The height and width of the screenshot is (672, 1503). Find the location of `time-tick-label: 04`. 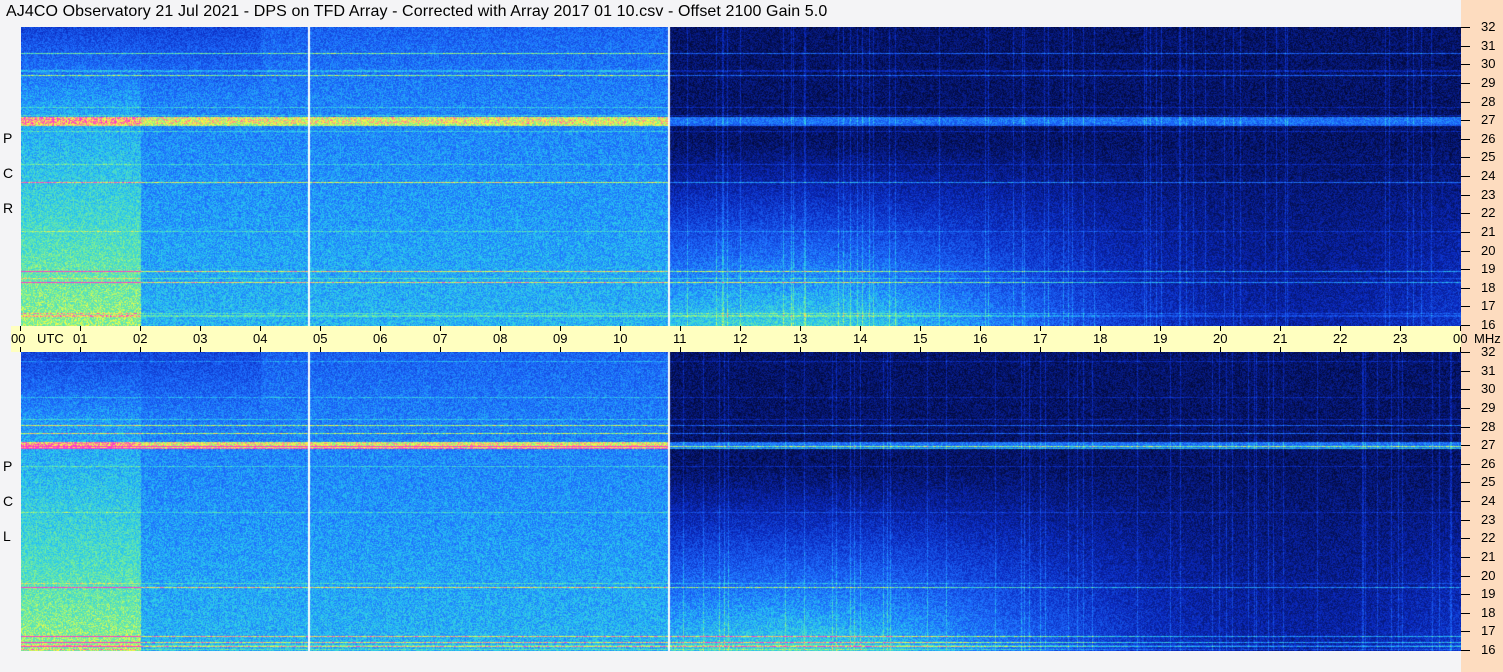

time-tick-label: 04 is located at coordinates (260, 338).